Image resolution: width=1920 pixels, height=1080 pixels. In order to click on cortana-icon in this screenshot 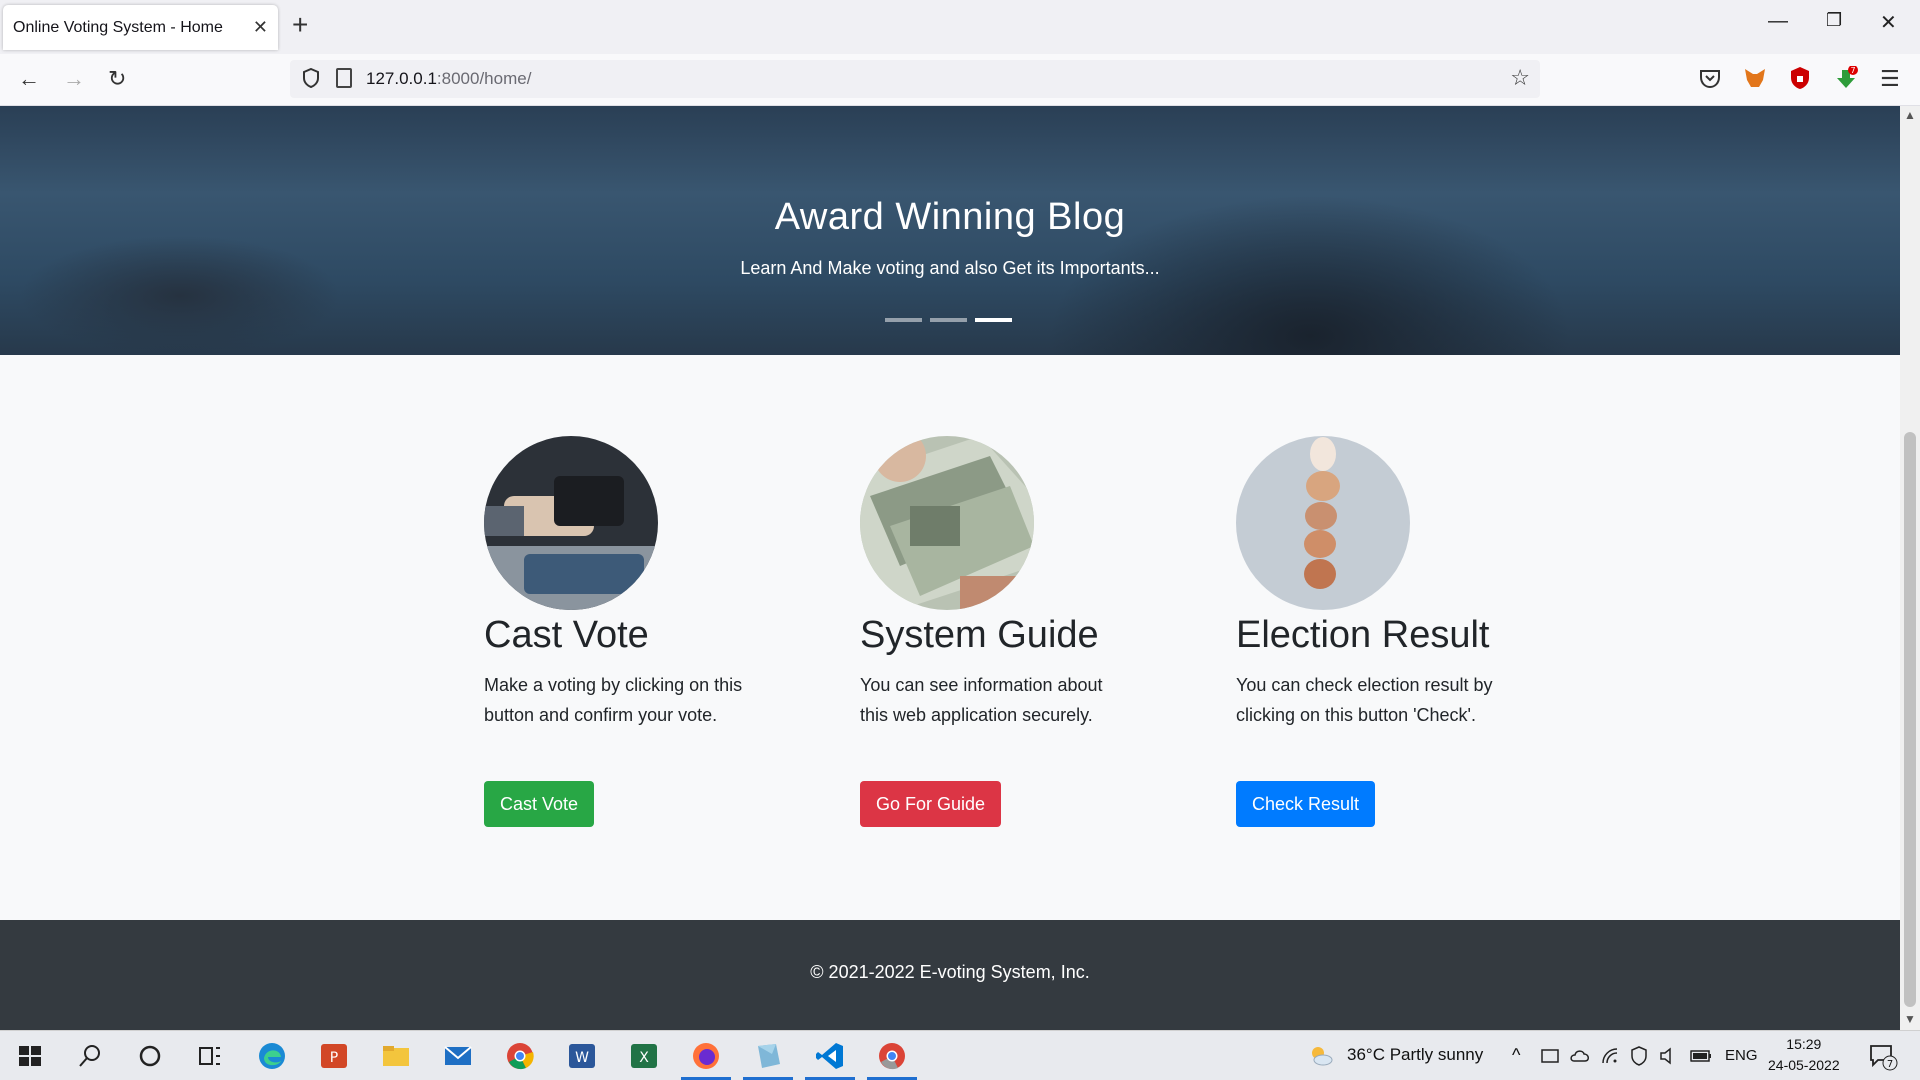, I will do `click(150, 1056)`.